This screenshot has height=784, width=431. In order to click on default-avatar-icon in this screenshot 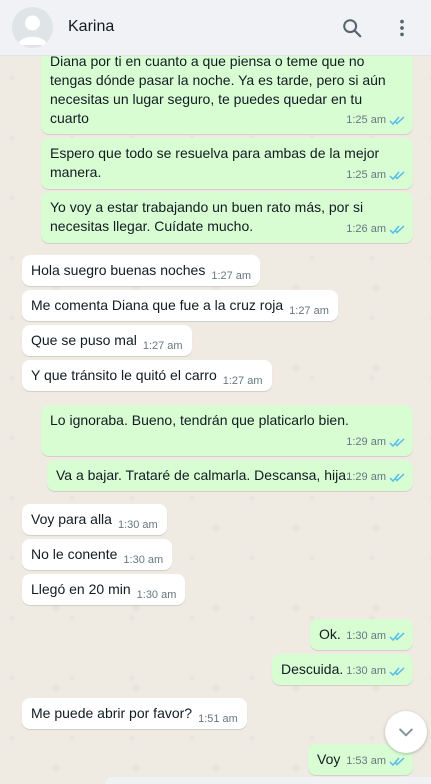, I will do `click(32, 30)`.